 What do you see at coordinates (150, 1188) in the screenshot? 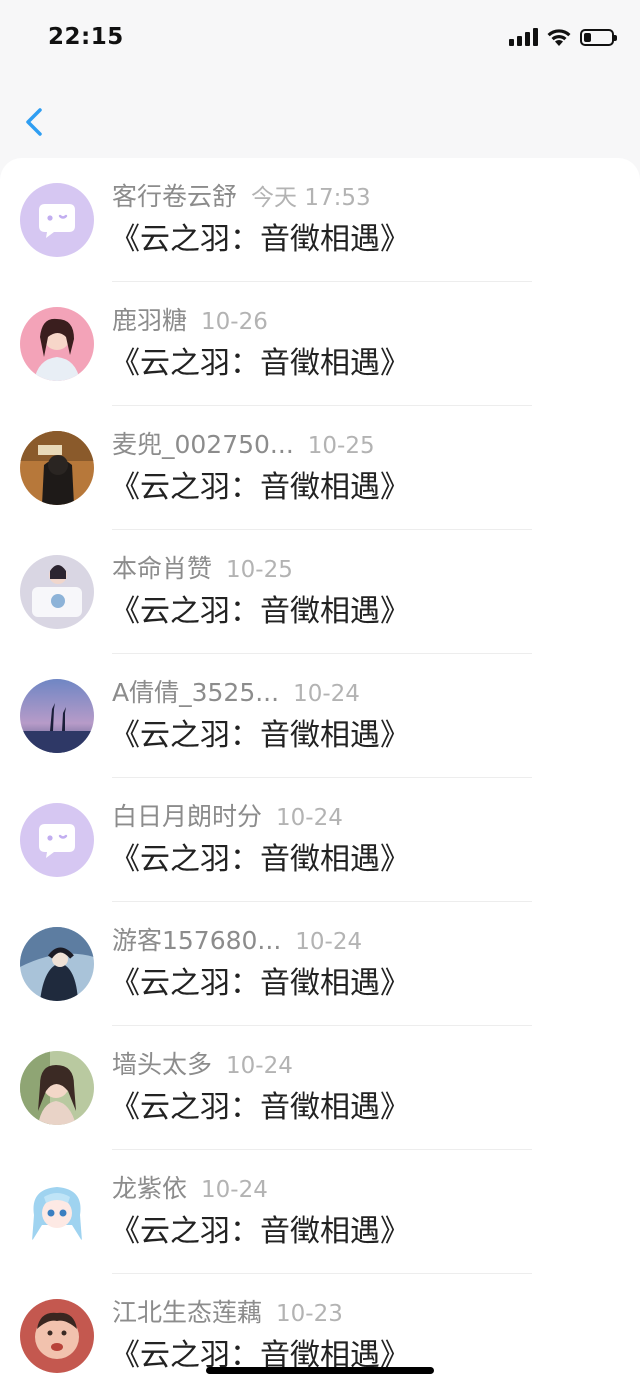
I see `sender-name: 龙紫依` at bounding box center [150, 1188].